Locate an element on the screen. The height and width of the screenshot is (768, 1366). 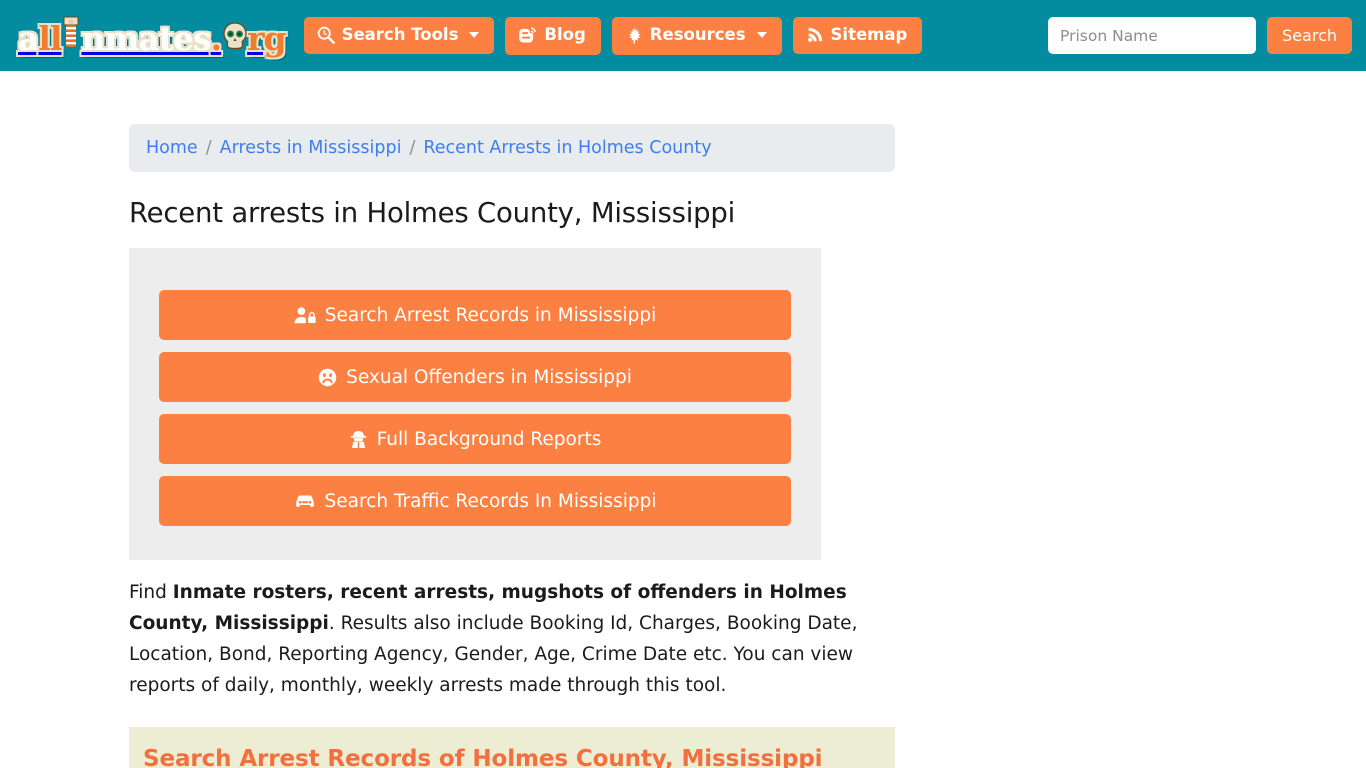
sitemap-button: Sitemap is located at coordinates (857, 35).